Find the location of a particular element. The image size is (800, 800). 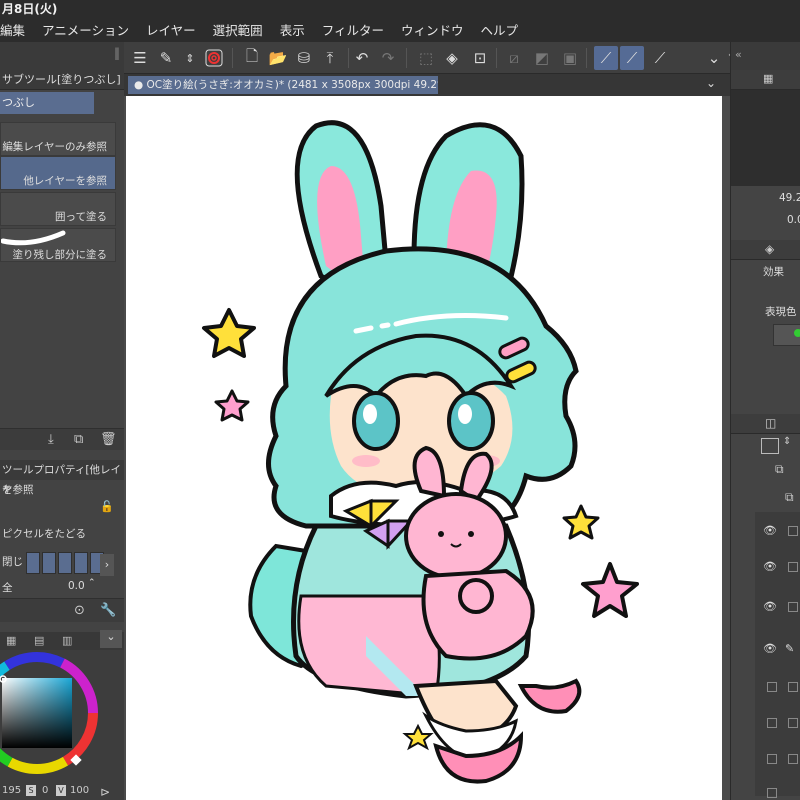

color-dot is located at coordinates (797, 333).